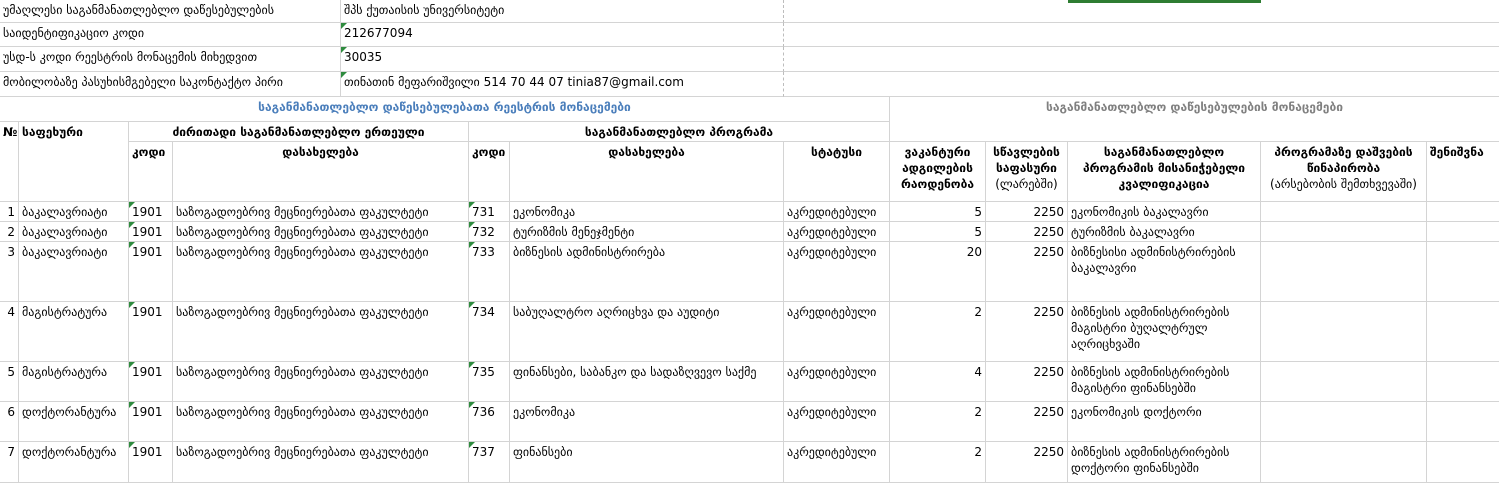 The width and height of the screenshot is (1499, 483). Describe the element at coordinates (489, 212) in the screenshot. I see `cell-program-code: 731` at that location.